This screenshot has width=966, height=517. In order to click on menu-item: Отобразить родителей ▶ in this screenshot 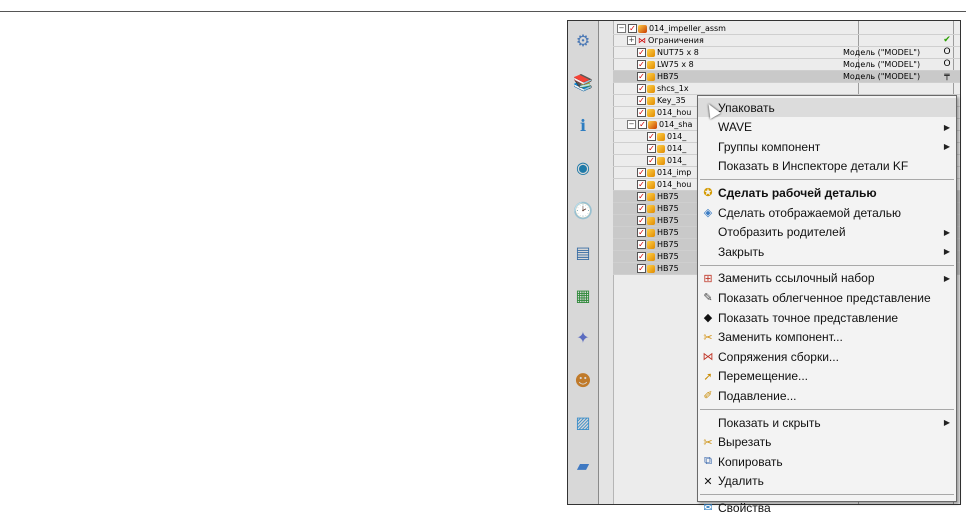, I will do `click(827, 232)`.